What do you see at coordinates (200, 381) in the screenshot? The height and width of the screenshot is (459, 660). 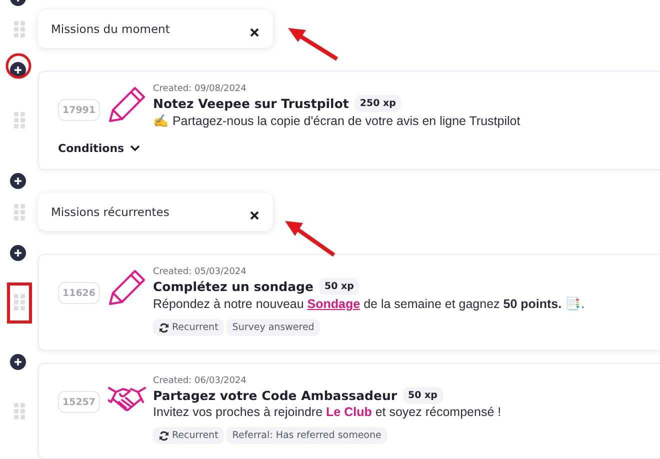 I see `created-date: Created: 06/03/2024` at bounding box center [200, 381].